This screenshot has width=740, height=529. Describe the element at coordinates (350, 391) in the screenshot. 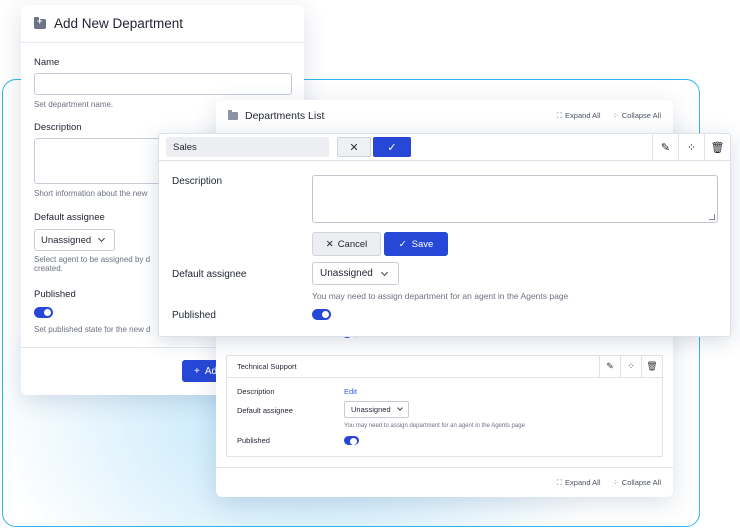

I see `item-description-edit-link: Edit` at that location.